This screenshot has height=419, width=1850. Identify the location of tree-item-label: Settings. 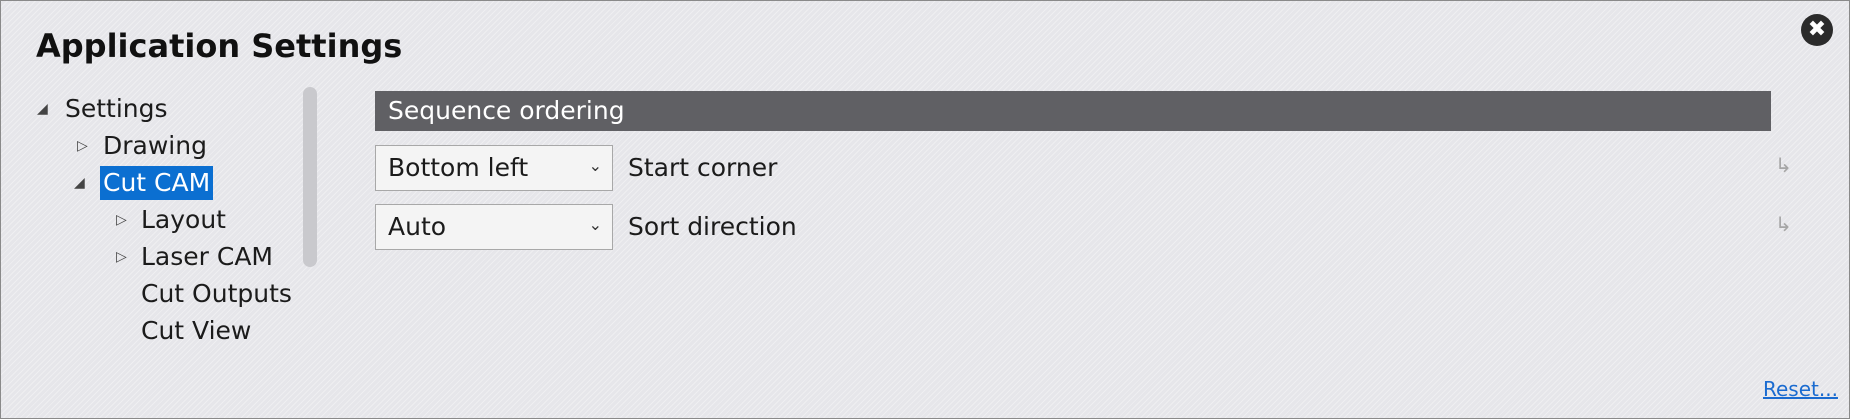
(116, 108).